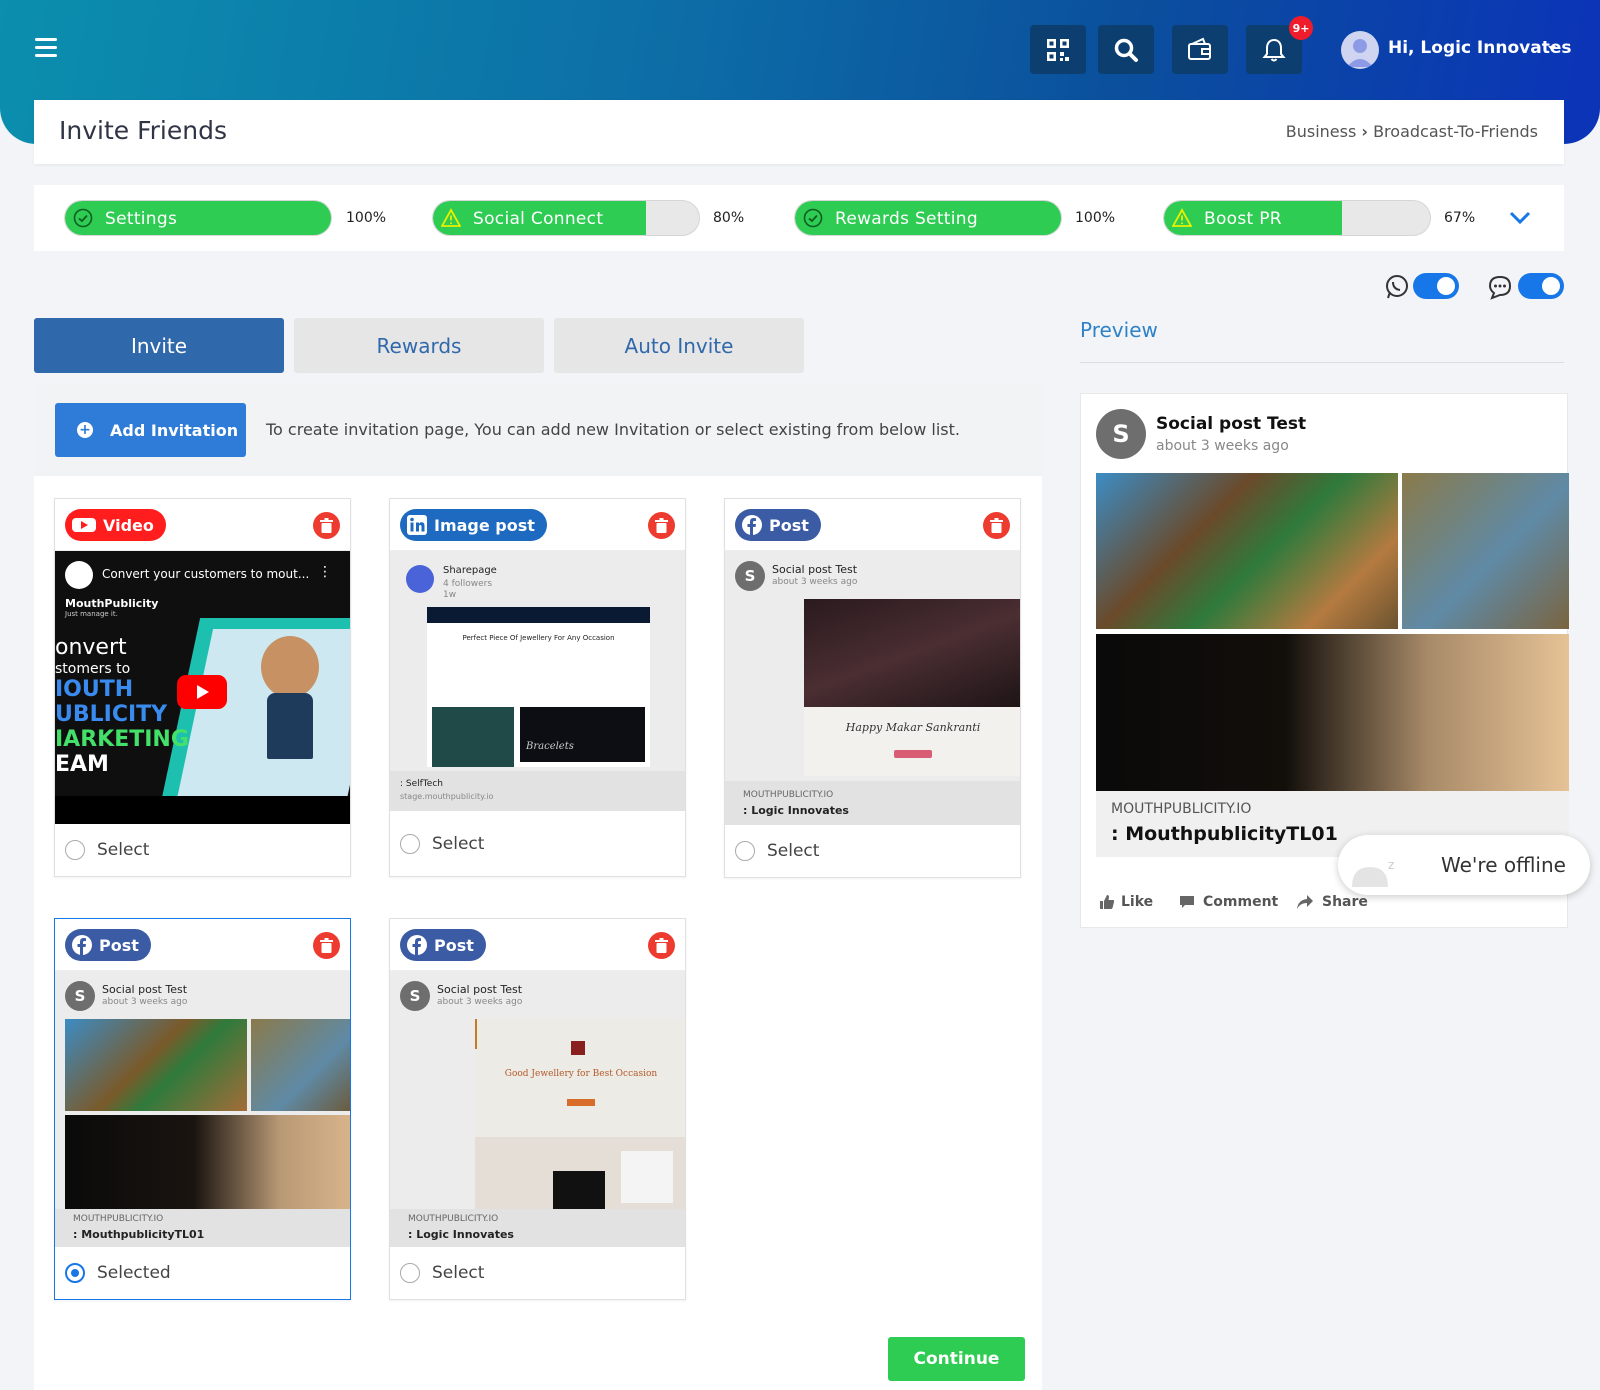 This screenshot has height=1390, width=1600. What do you see at coordinates (159, 345) in the screenshot?
I see `tab-invite: Invite` at bounding box center [159, 345].